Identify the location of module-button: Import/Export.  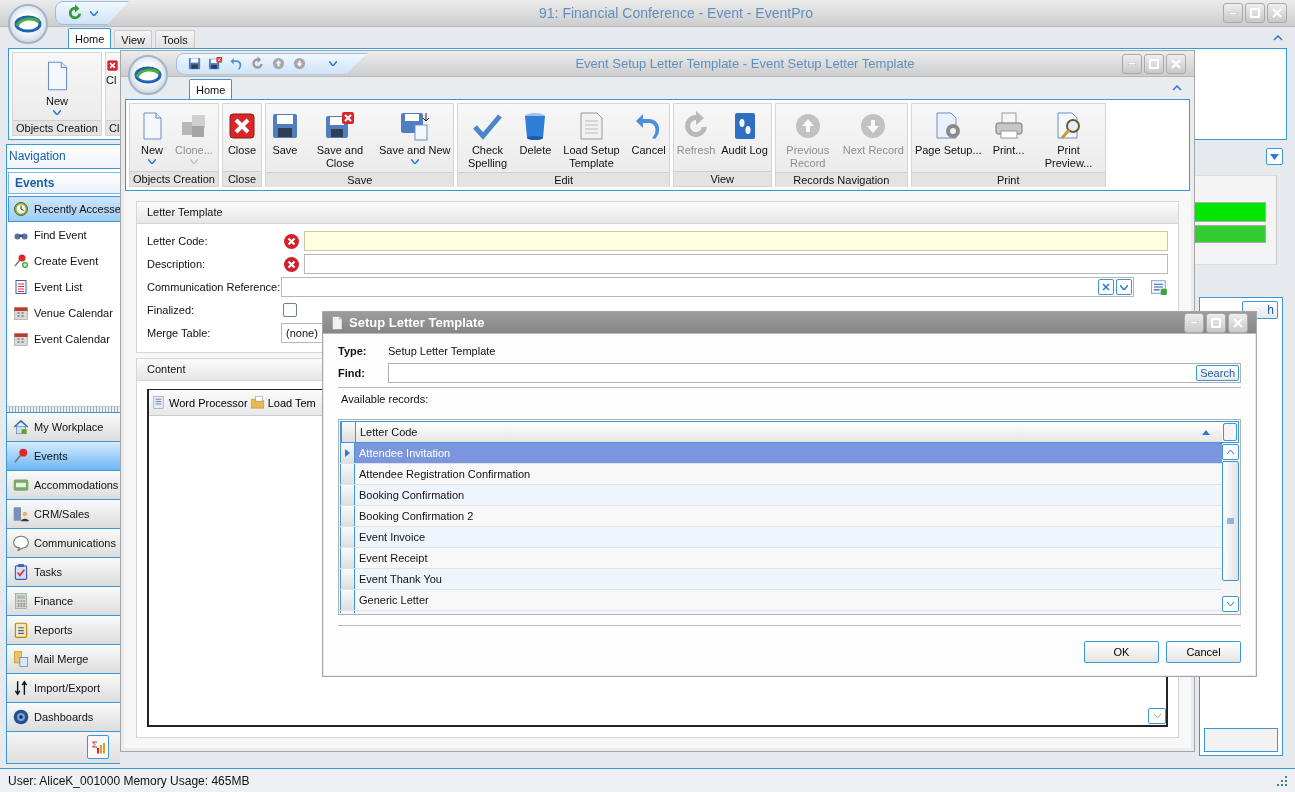
(63, 687).